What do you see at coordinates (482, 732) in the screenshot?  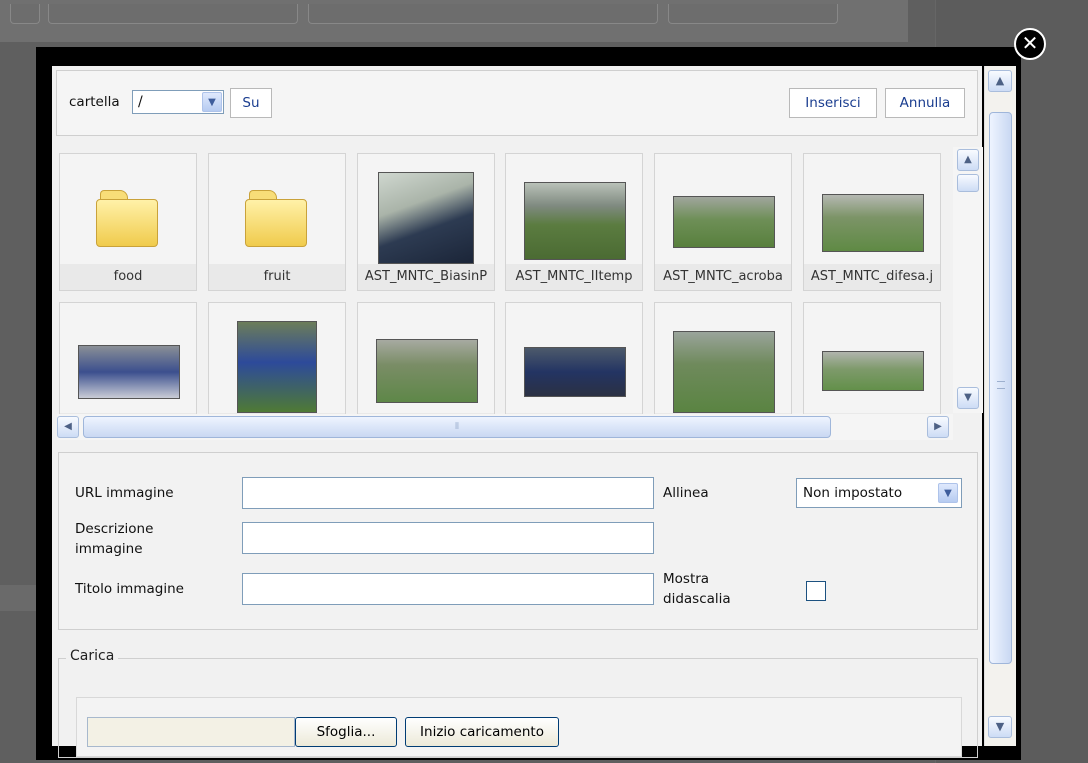 I see `start-upload-button: Inizio caricamento` at bounding box center [482, 732].